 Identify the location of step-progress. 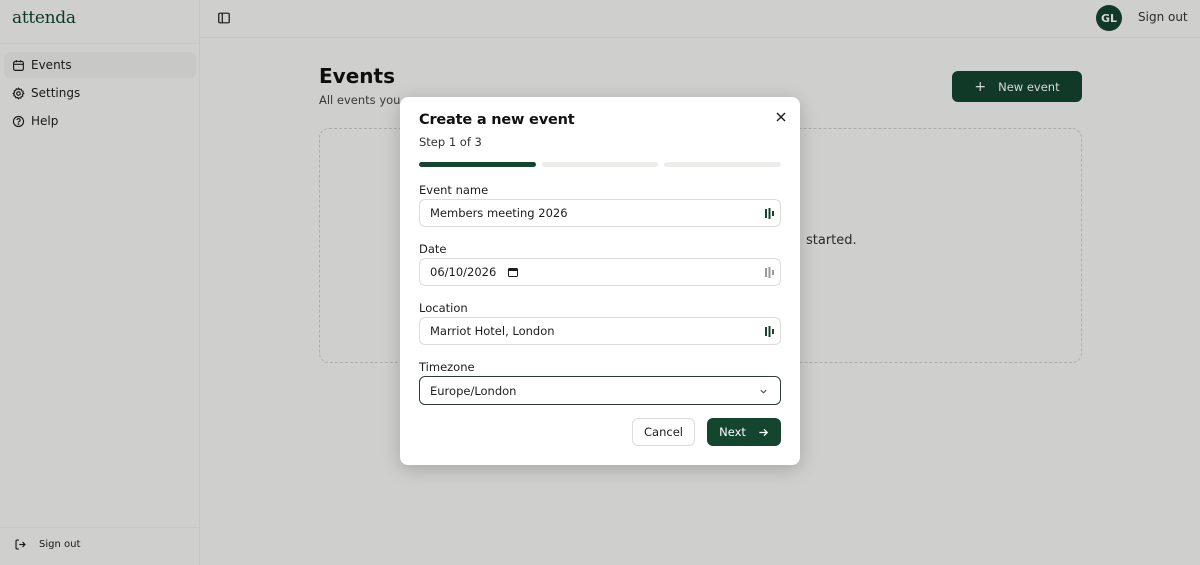
(600, 164).